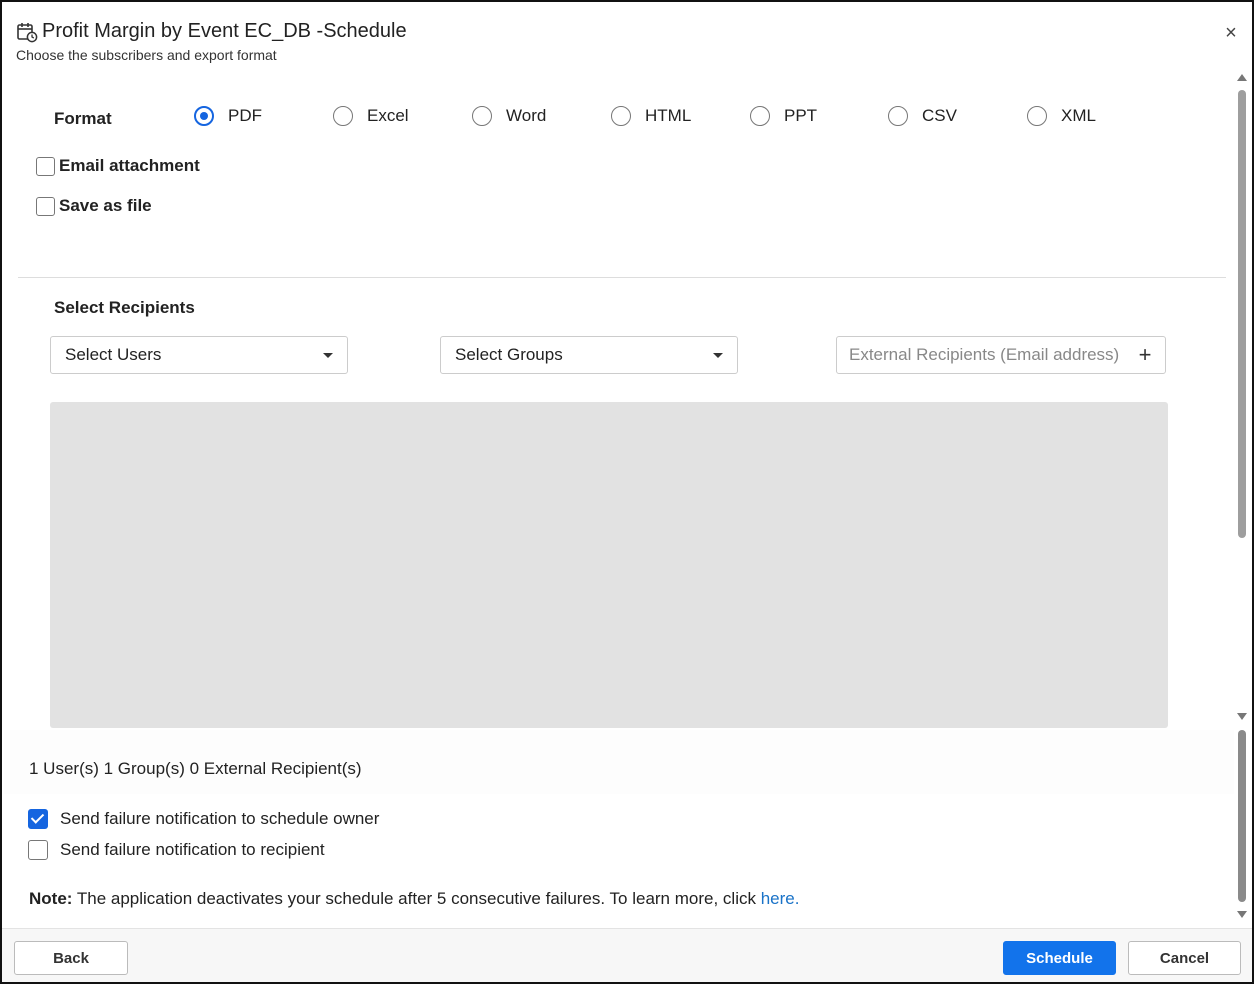  I want to click on format-option-html: HTML, so click(651, 116).